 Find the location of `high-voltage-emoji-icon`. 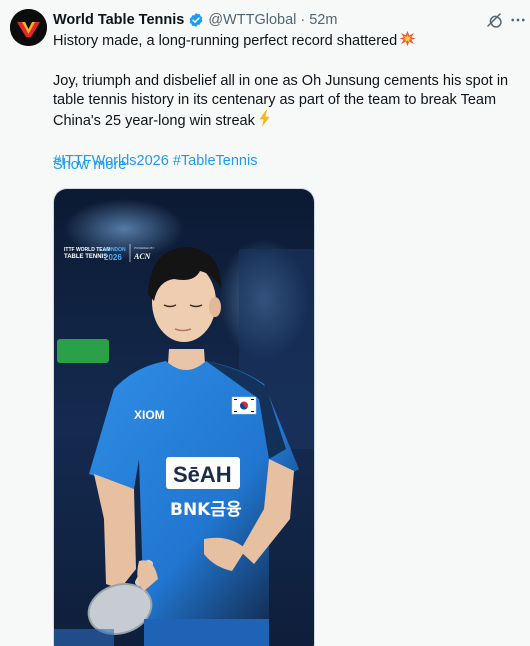

high-voltage-emoji-icon is located at coordinates (264, 121).